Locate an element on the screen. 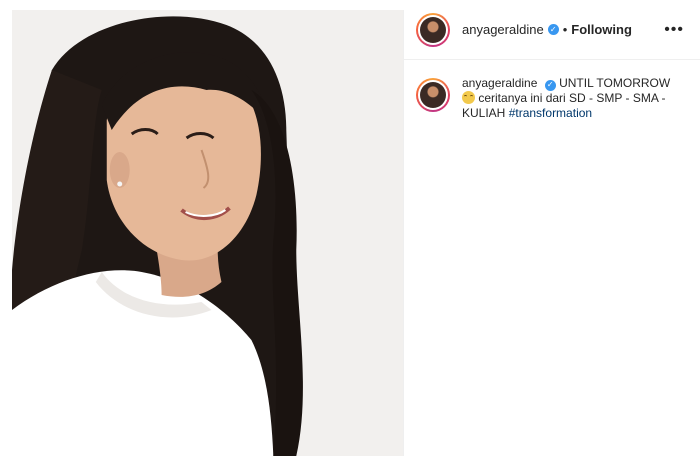  post-header: anyageraldine ✓ • Following ••• is located at coordinates (552, 30).